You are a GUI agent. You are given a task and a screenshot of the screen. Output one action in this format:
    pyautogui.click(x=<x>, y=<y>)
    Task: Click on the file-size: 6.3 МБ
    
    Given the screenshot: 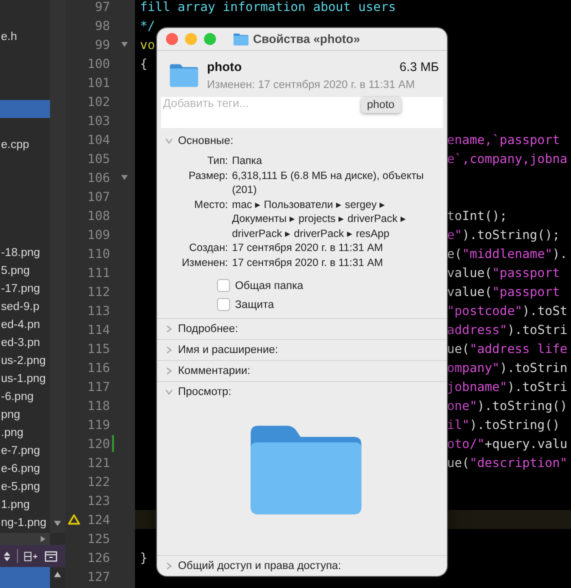 What is the action you would take?
    pyautogui.click(x=419, y=67)
    